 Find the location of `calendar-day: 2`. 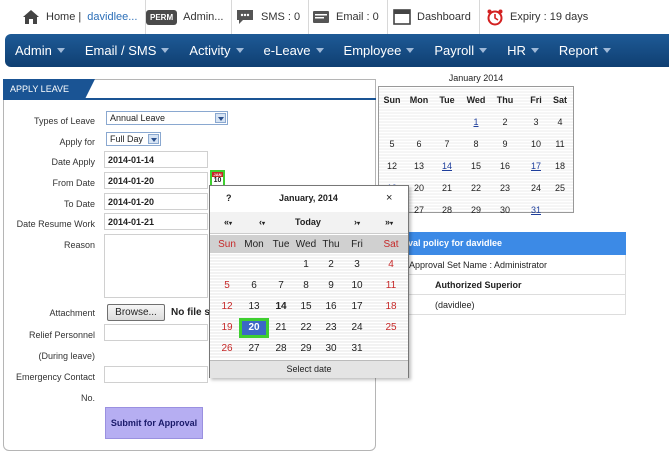

calendar-day: 2 is located at coordinates (331, 264).